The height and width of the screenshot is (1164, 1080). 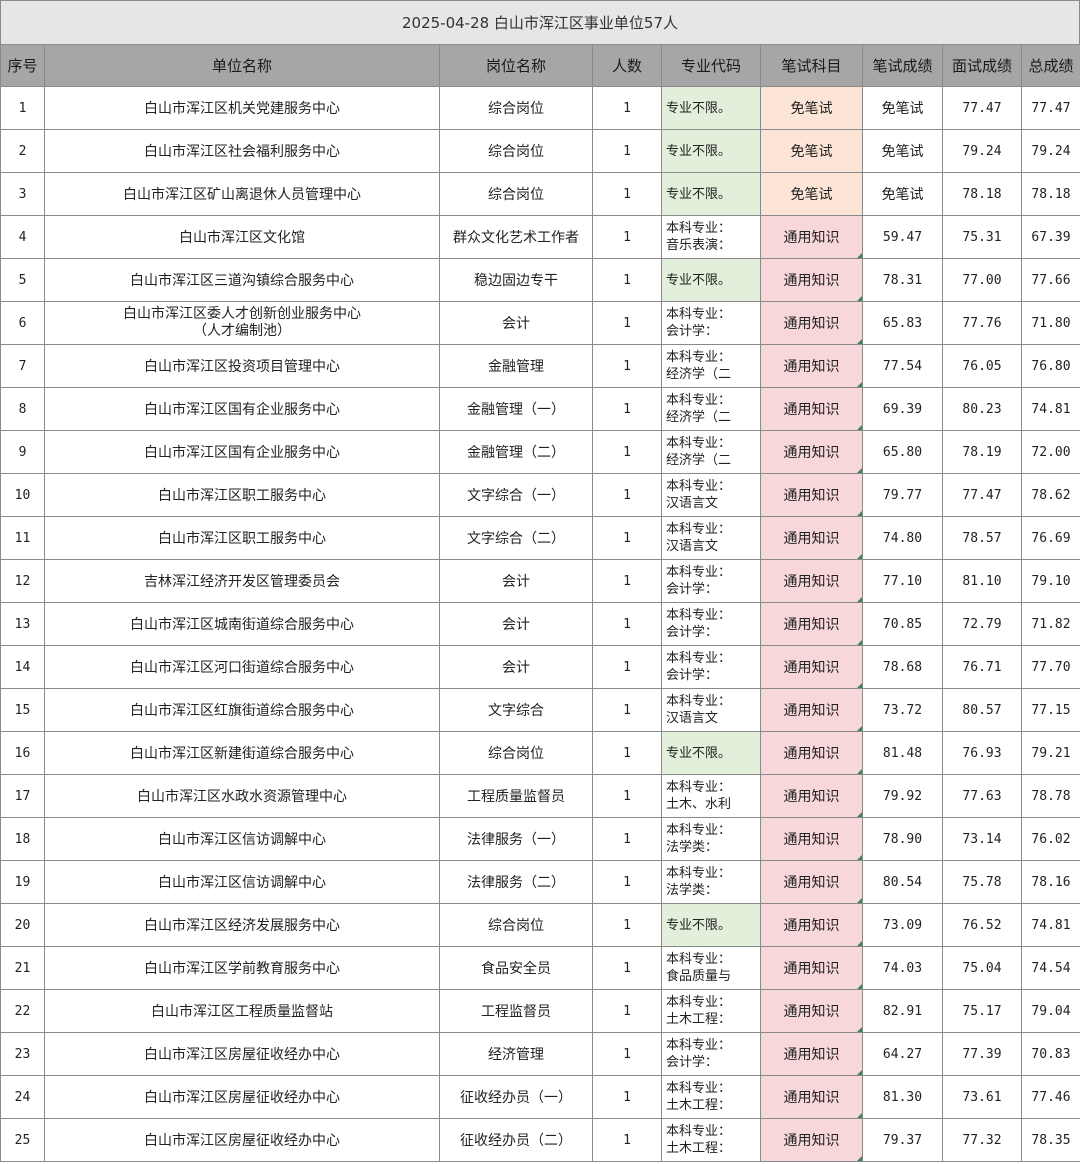 What do you see at coordinates (902, 280) in the screenshot?
I see `cell-written-score: 78.31` at bounding box center [902, 280].